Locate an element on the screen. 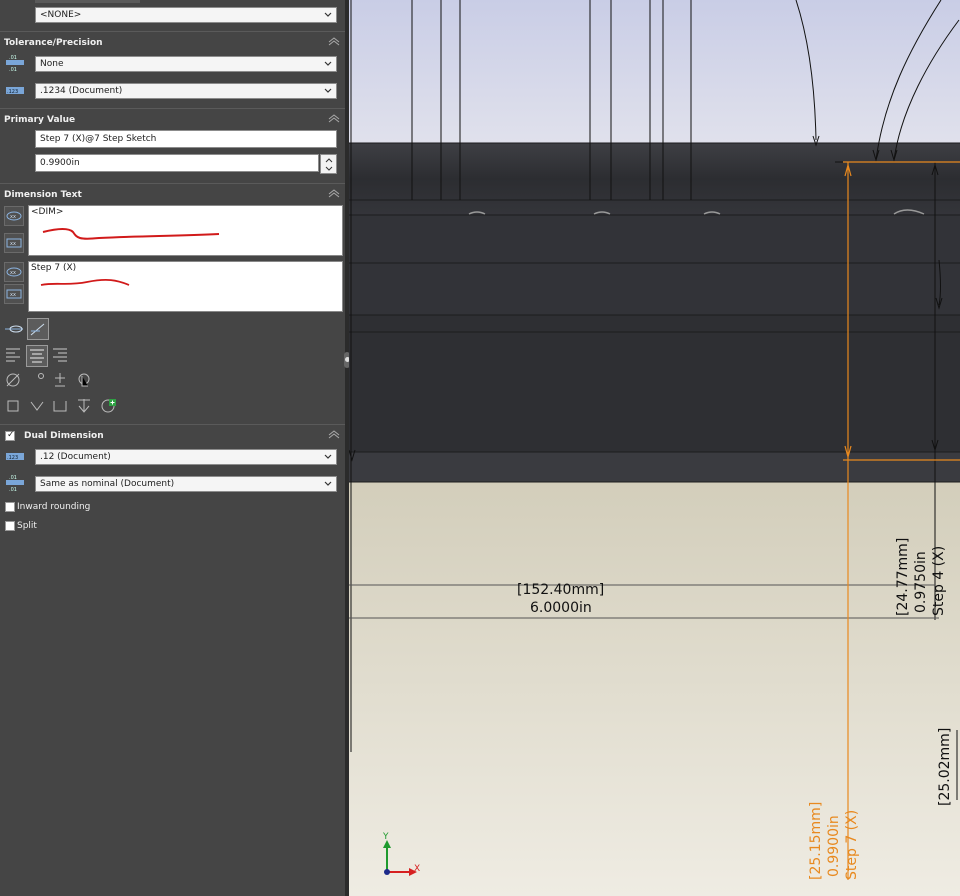  tolerance-type-combo: None is located at coordinates (186, 64).